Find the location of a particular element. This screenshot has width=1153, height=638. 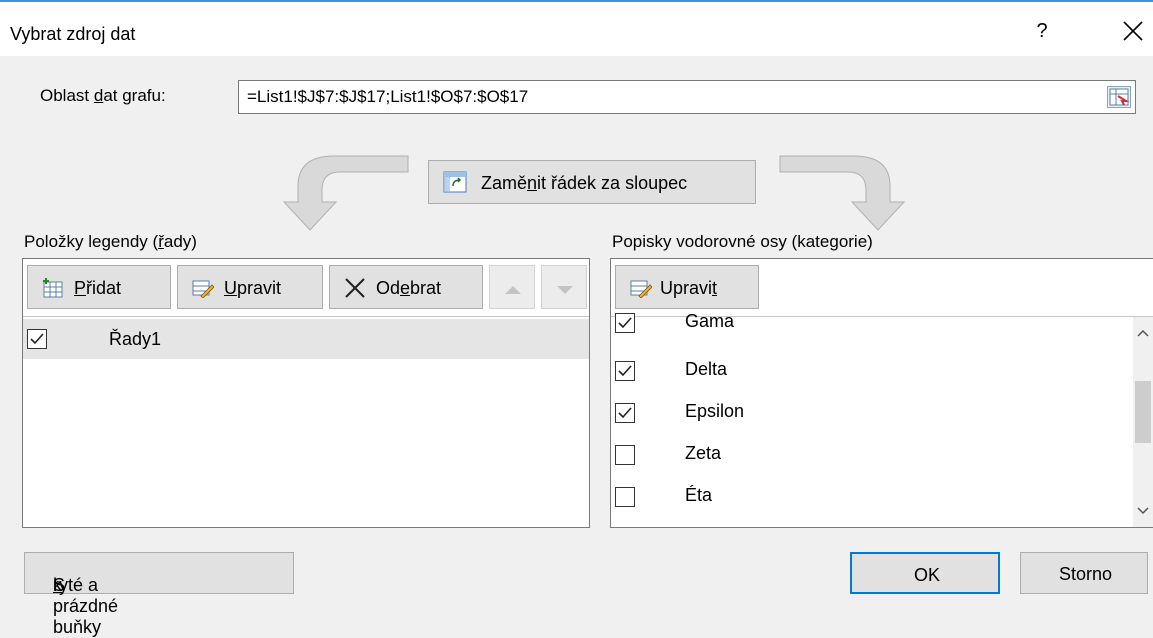

scrollbar-thumb is located at coordinates (1143, 412).